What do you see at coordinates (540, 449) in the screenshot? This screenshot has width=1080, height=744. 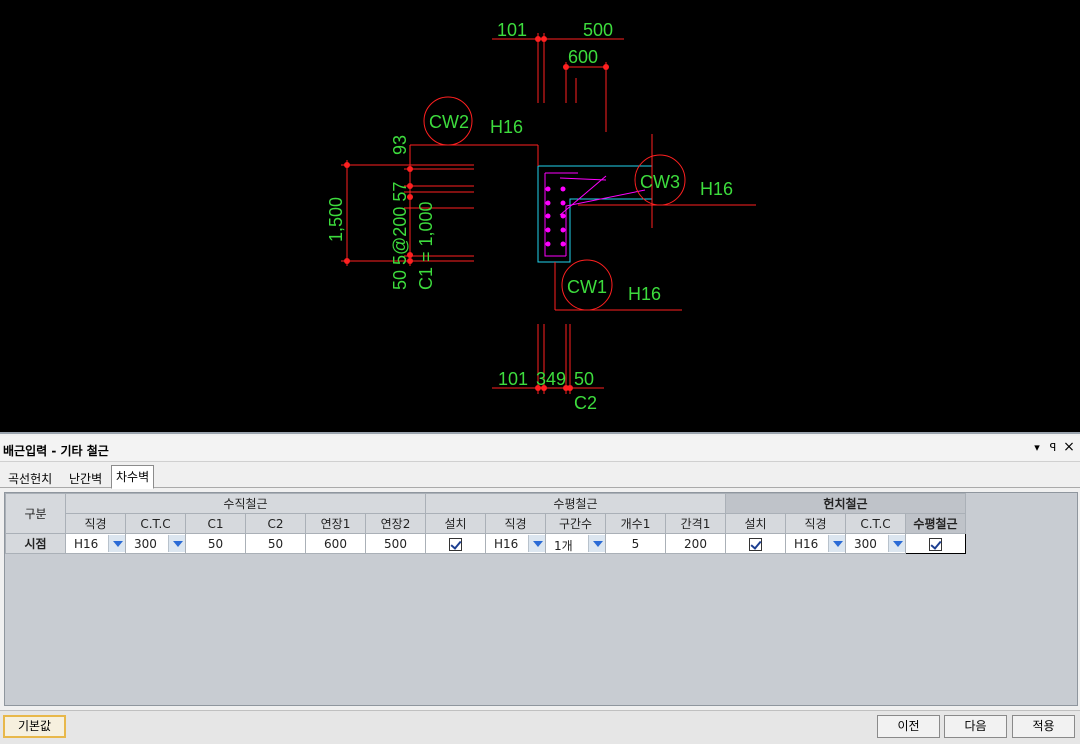 I see `panel-titlebar: 배근입력 - 기타 철근 ▾ ꟼ ×` at bounding box center [540, 449].